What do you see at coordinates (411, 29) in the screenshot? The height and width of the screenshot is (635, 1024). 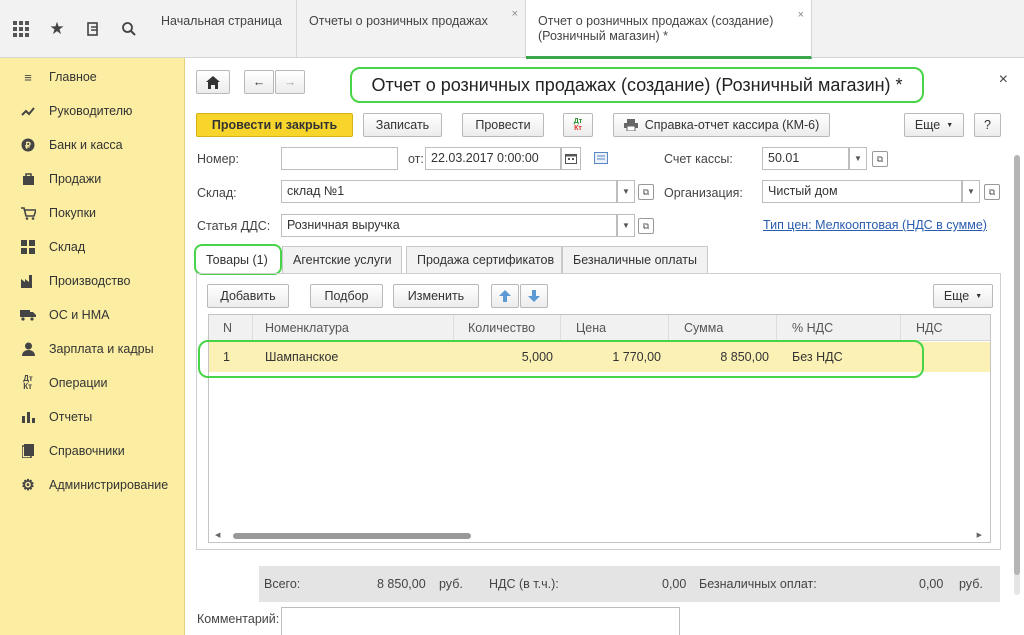 I see `tab-retail-reports: Отчеты о розничных продажах ×` at bounding box center [411, 29].